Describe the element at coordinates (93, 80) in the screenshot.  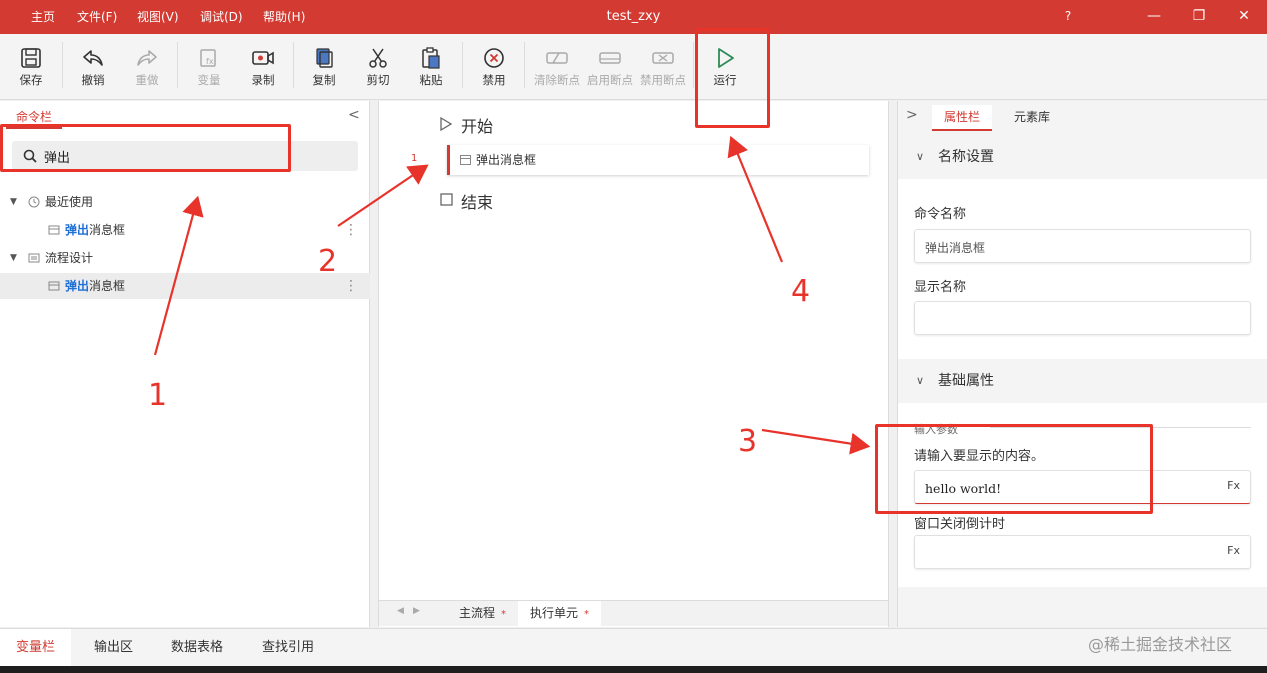
I see `undo-label: 撤销` at that location.